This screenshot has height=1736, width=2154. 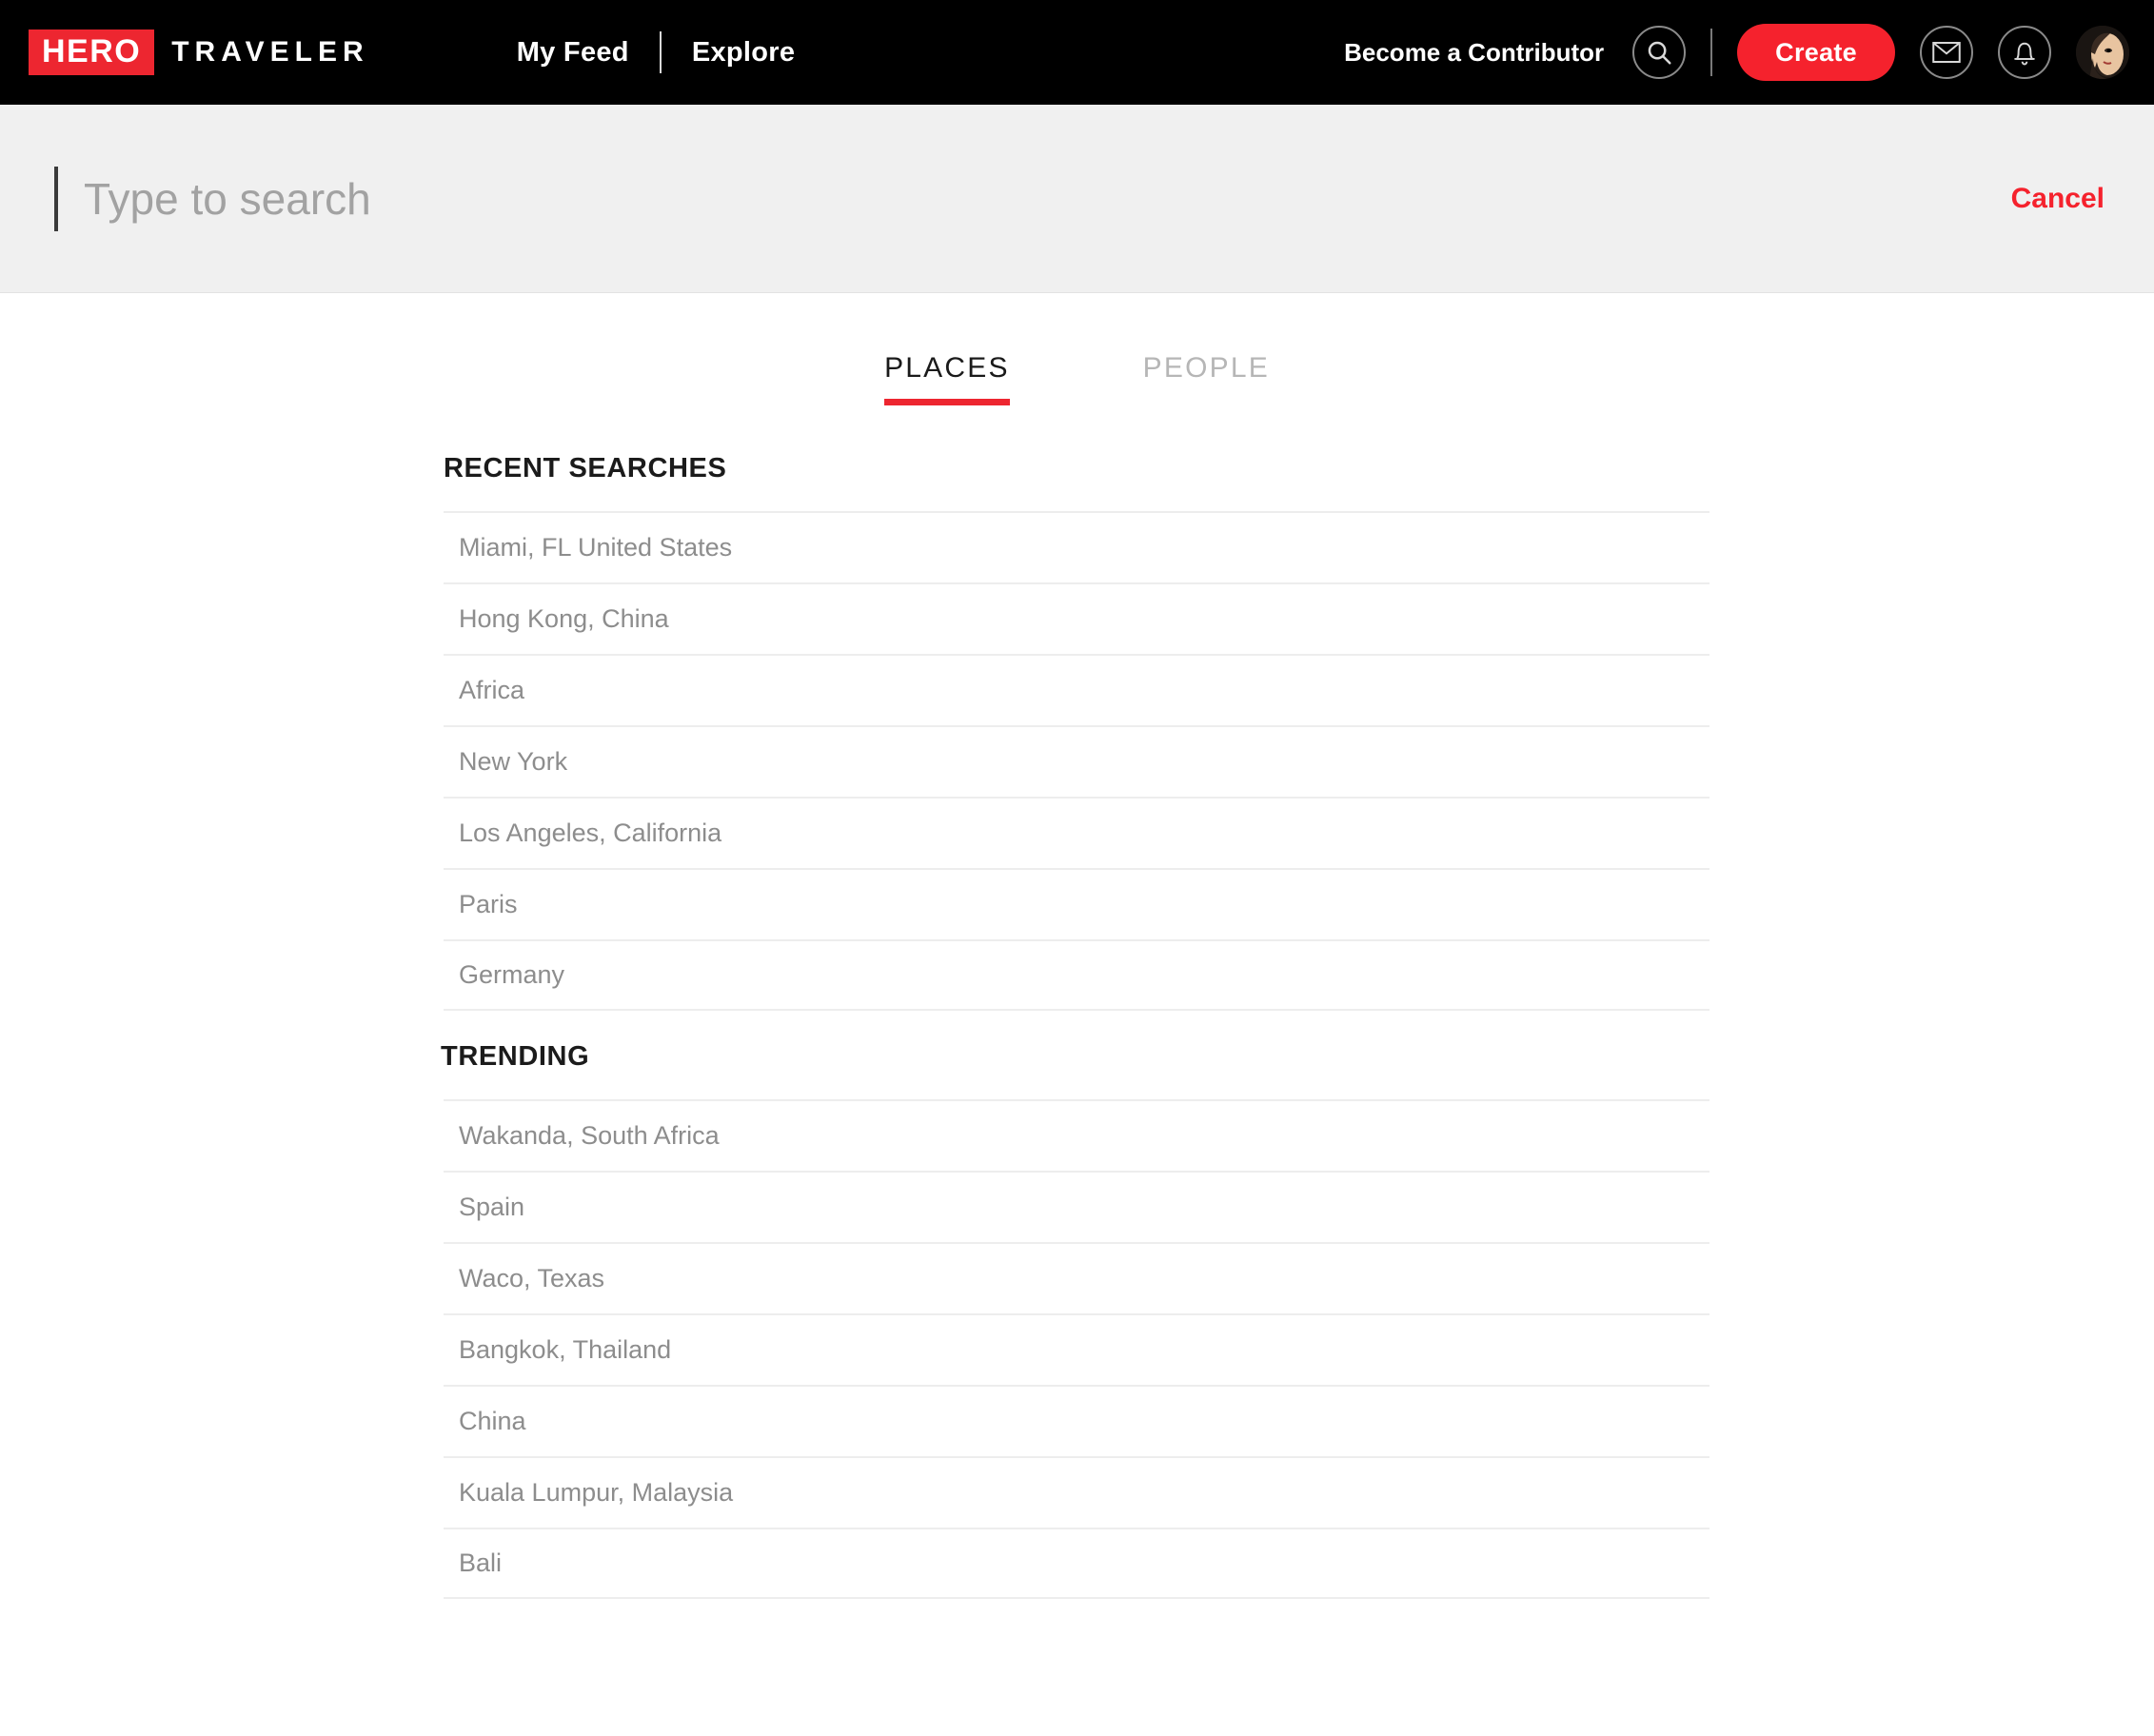 What do you see at coordinates (1736, 52) in the screenshot?
I see `nav-right-cluster: Become a Contributor Create` at bounding box center [1736, 52].